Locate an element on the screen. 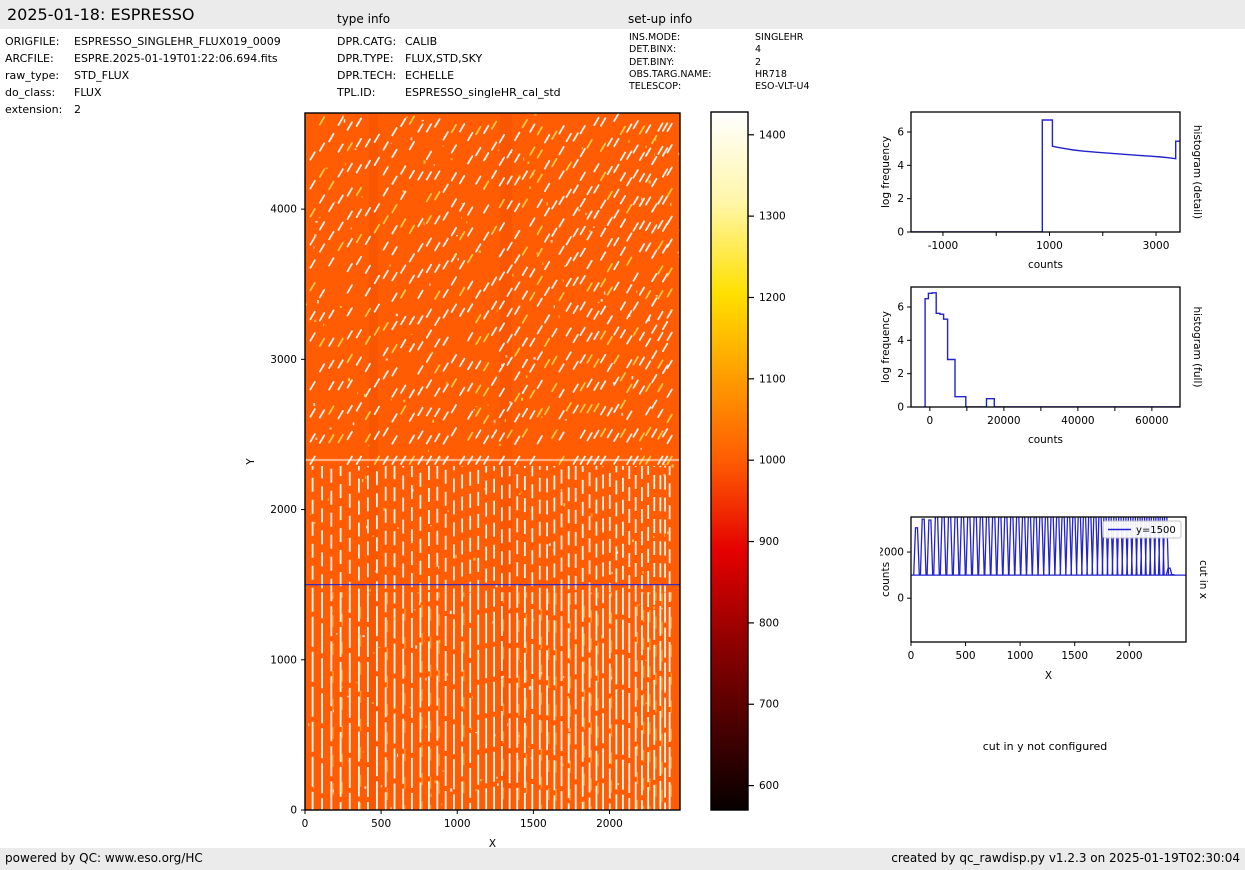 Image resolution: width=1245 pixels, height=870 pixels. info-value: ESPRESSO_SINGLEHR_FLUX019_0009 is located at coordinates (177, 41).